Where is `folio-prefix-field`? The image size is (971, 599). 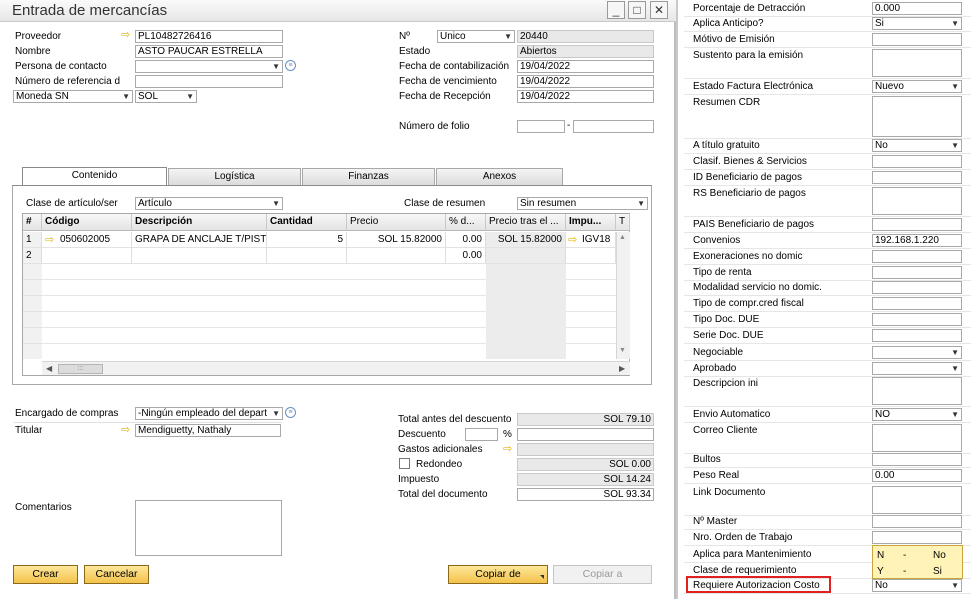
folio-prefix-field is located at coordinates (541, 126).